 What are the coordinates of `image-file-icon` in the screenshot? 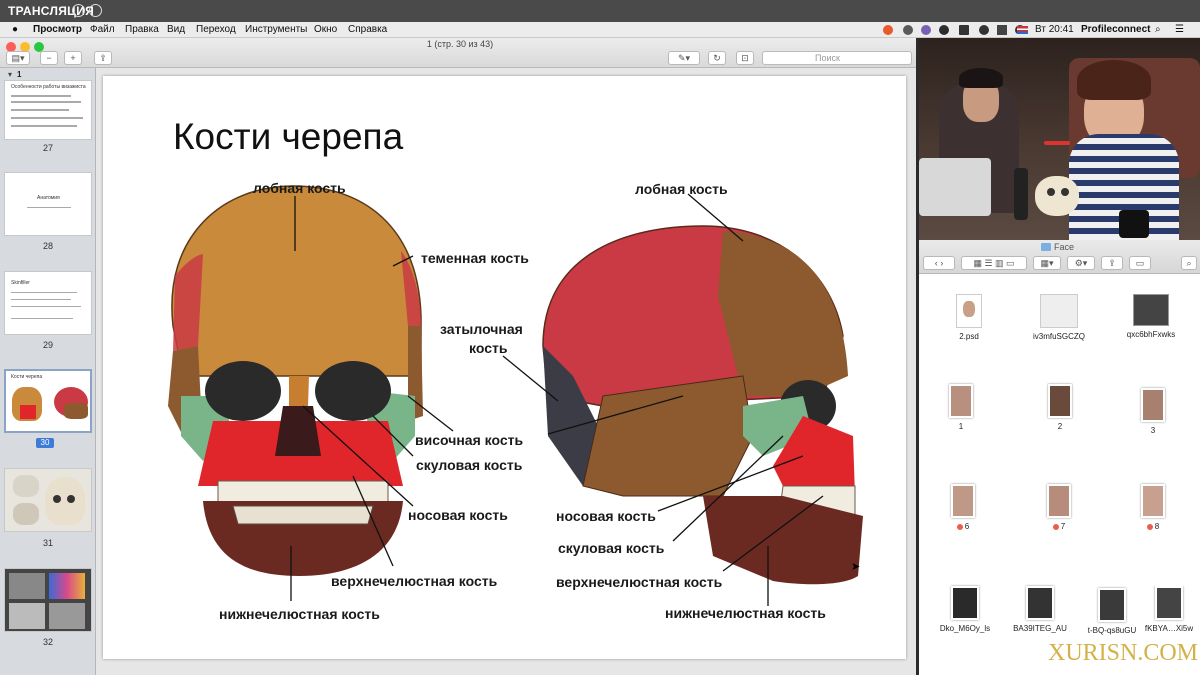 It's located at (1151, 310).